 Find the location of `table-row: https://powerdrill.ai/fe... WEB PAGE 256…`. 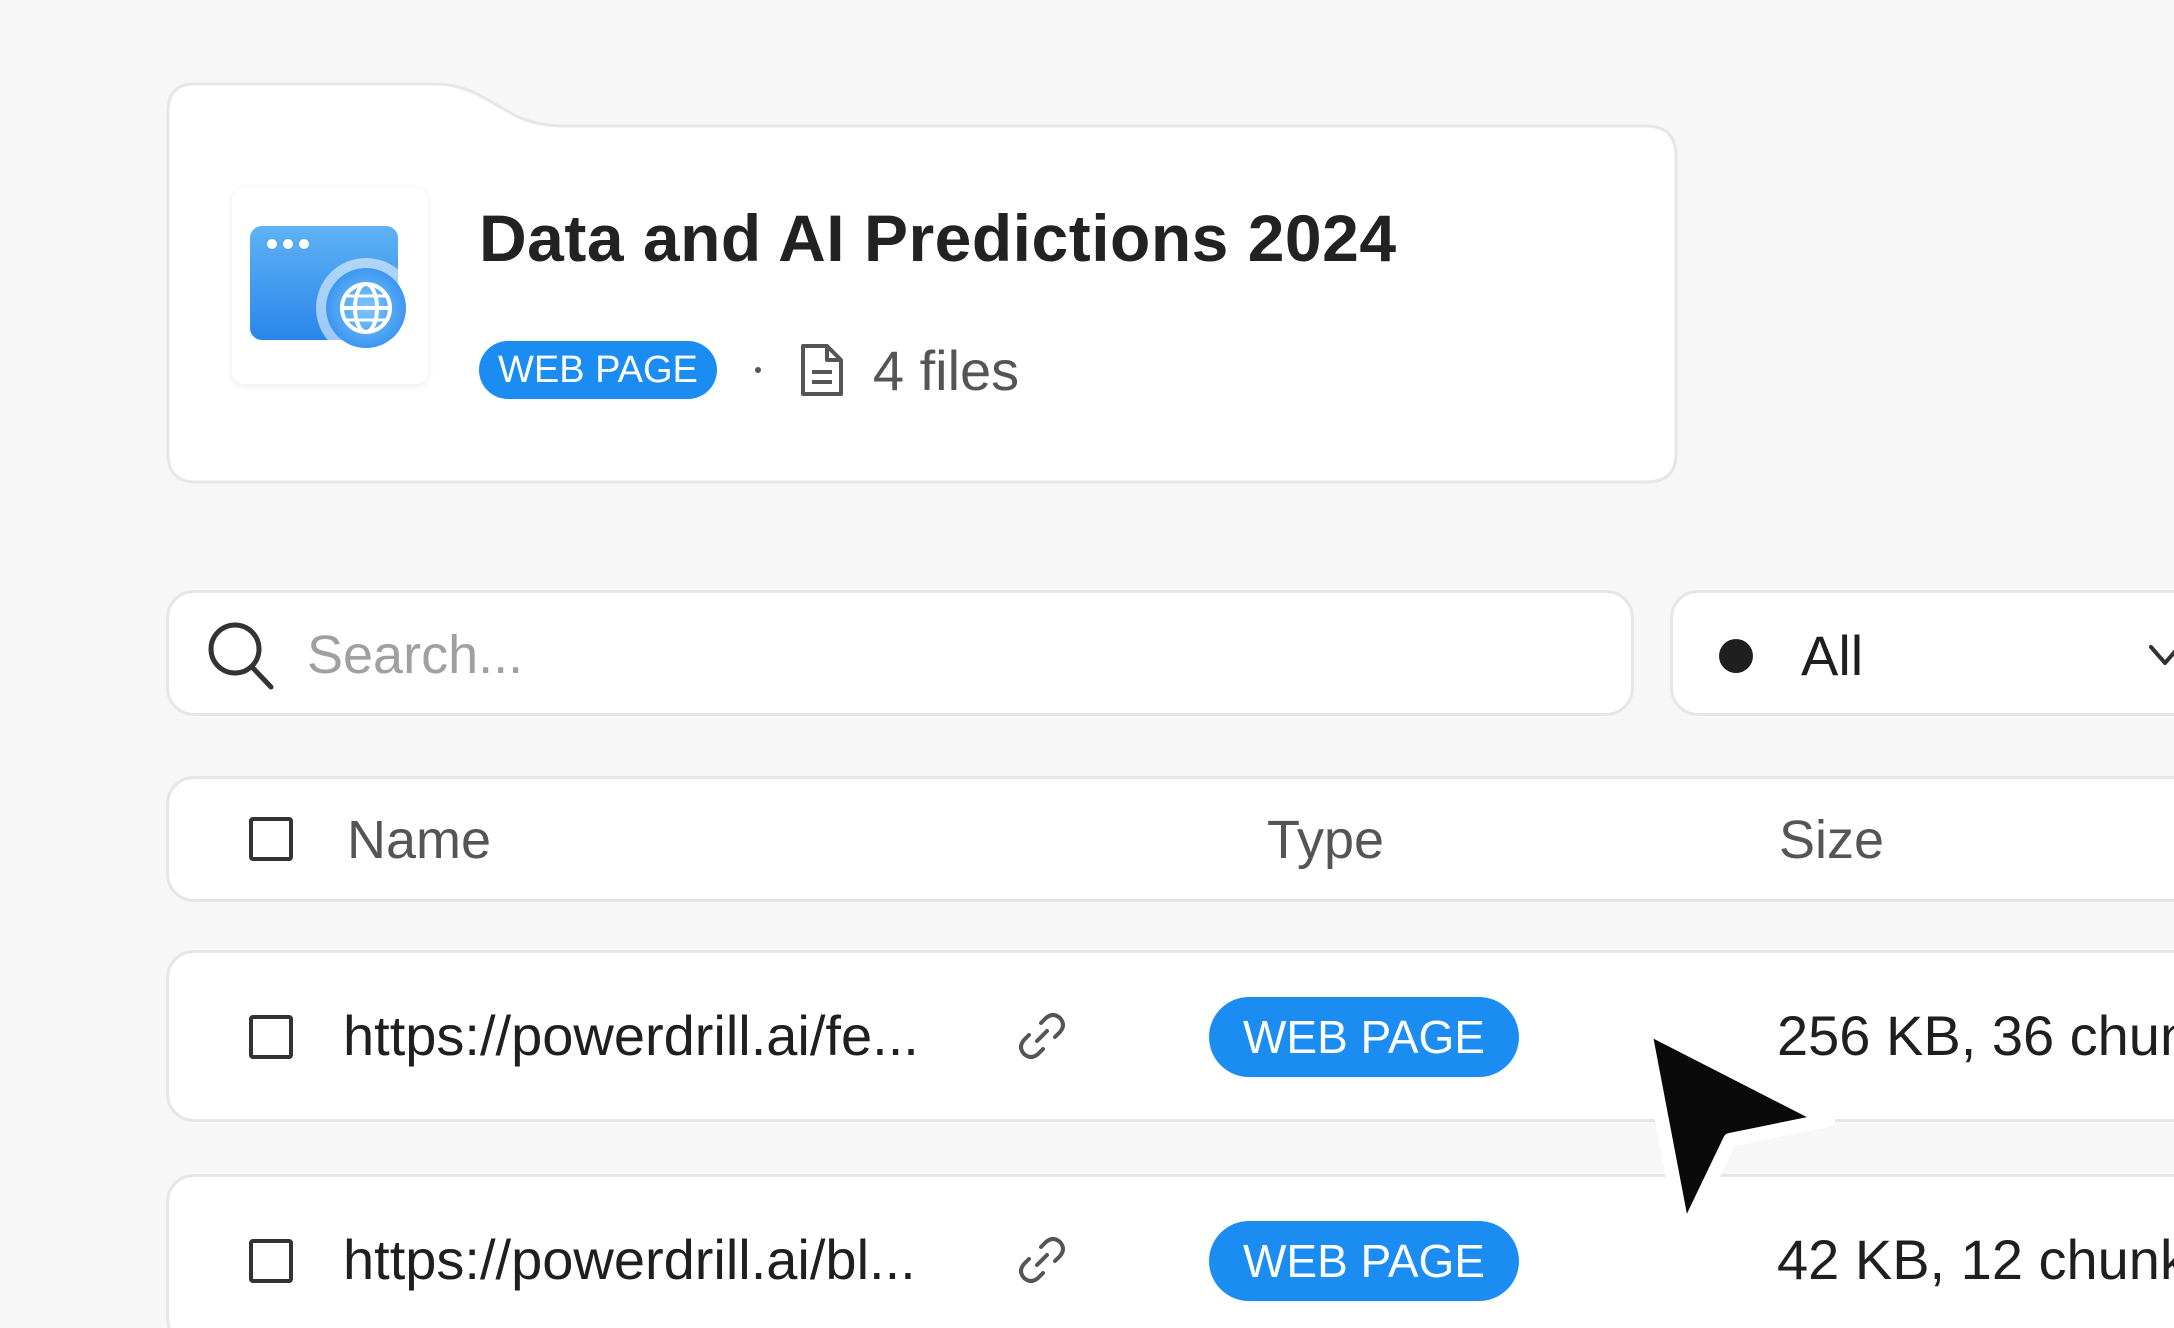

table-row: https://powerdrill.ai/fe... WEB PAGE 256… is located at coordinates (1170, 1036).